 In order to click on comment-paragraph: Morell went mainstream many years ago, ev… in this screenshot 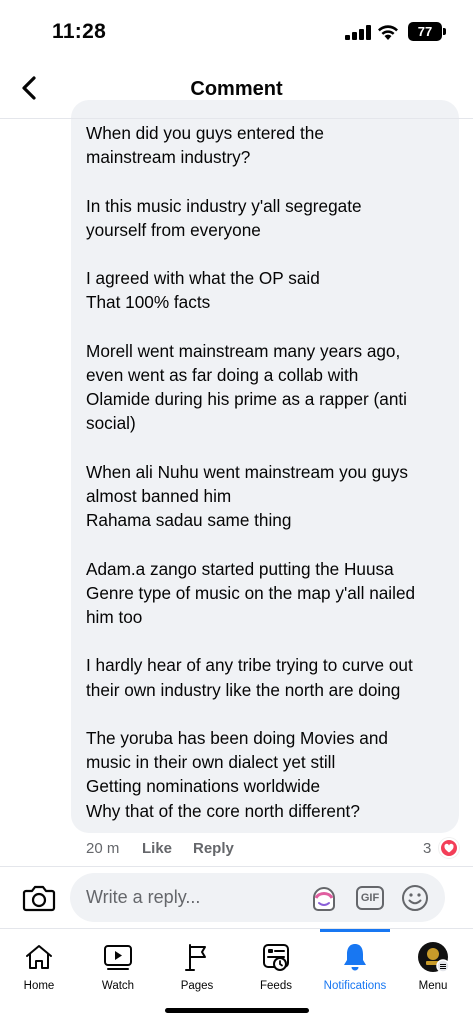, I will do `click(268, 387)`.